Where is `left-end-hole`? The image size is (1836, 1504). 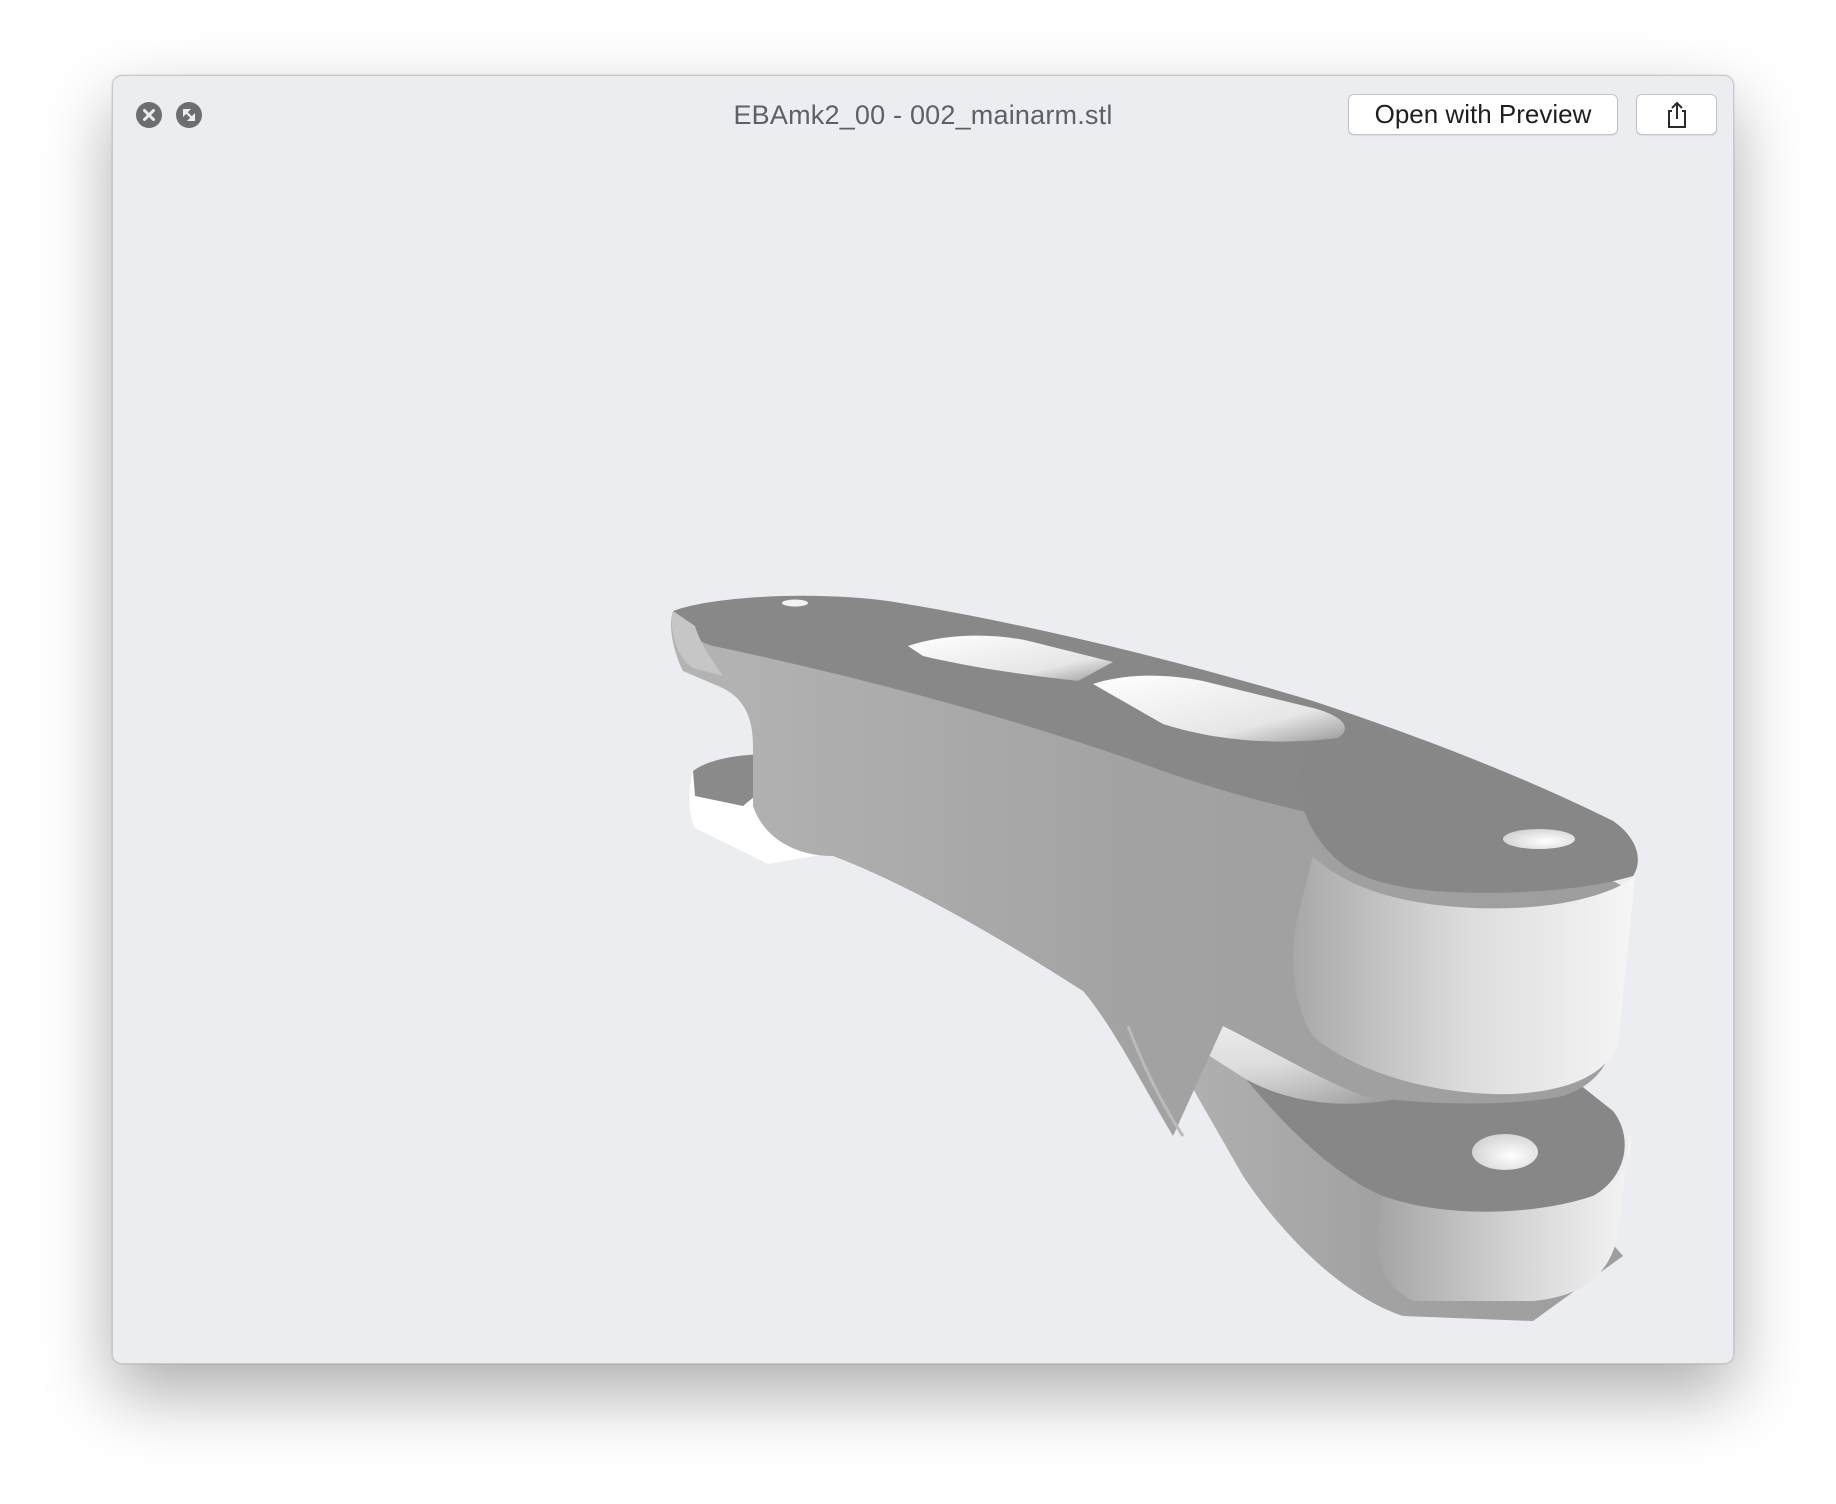
left-end-hole is located at coordinates (795, 603).